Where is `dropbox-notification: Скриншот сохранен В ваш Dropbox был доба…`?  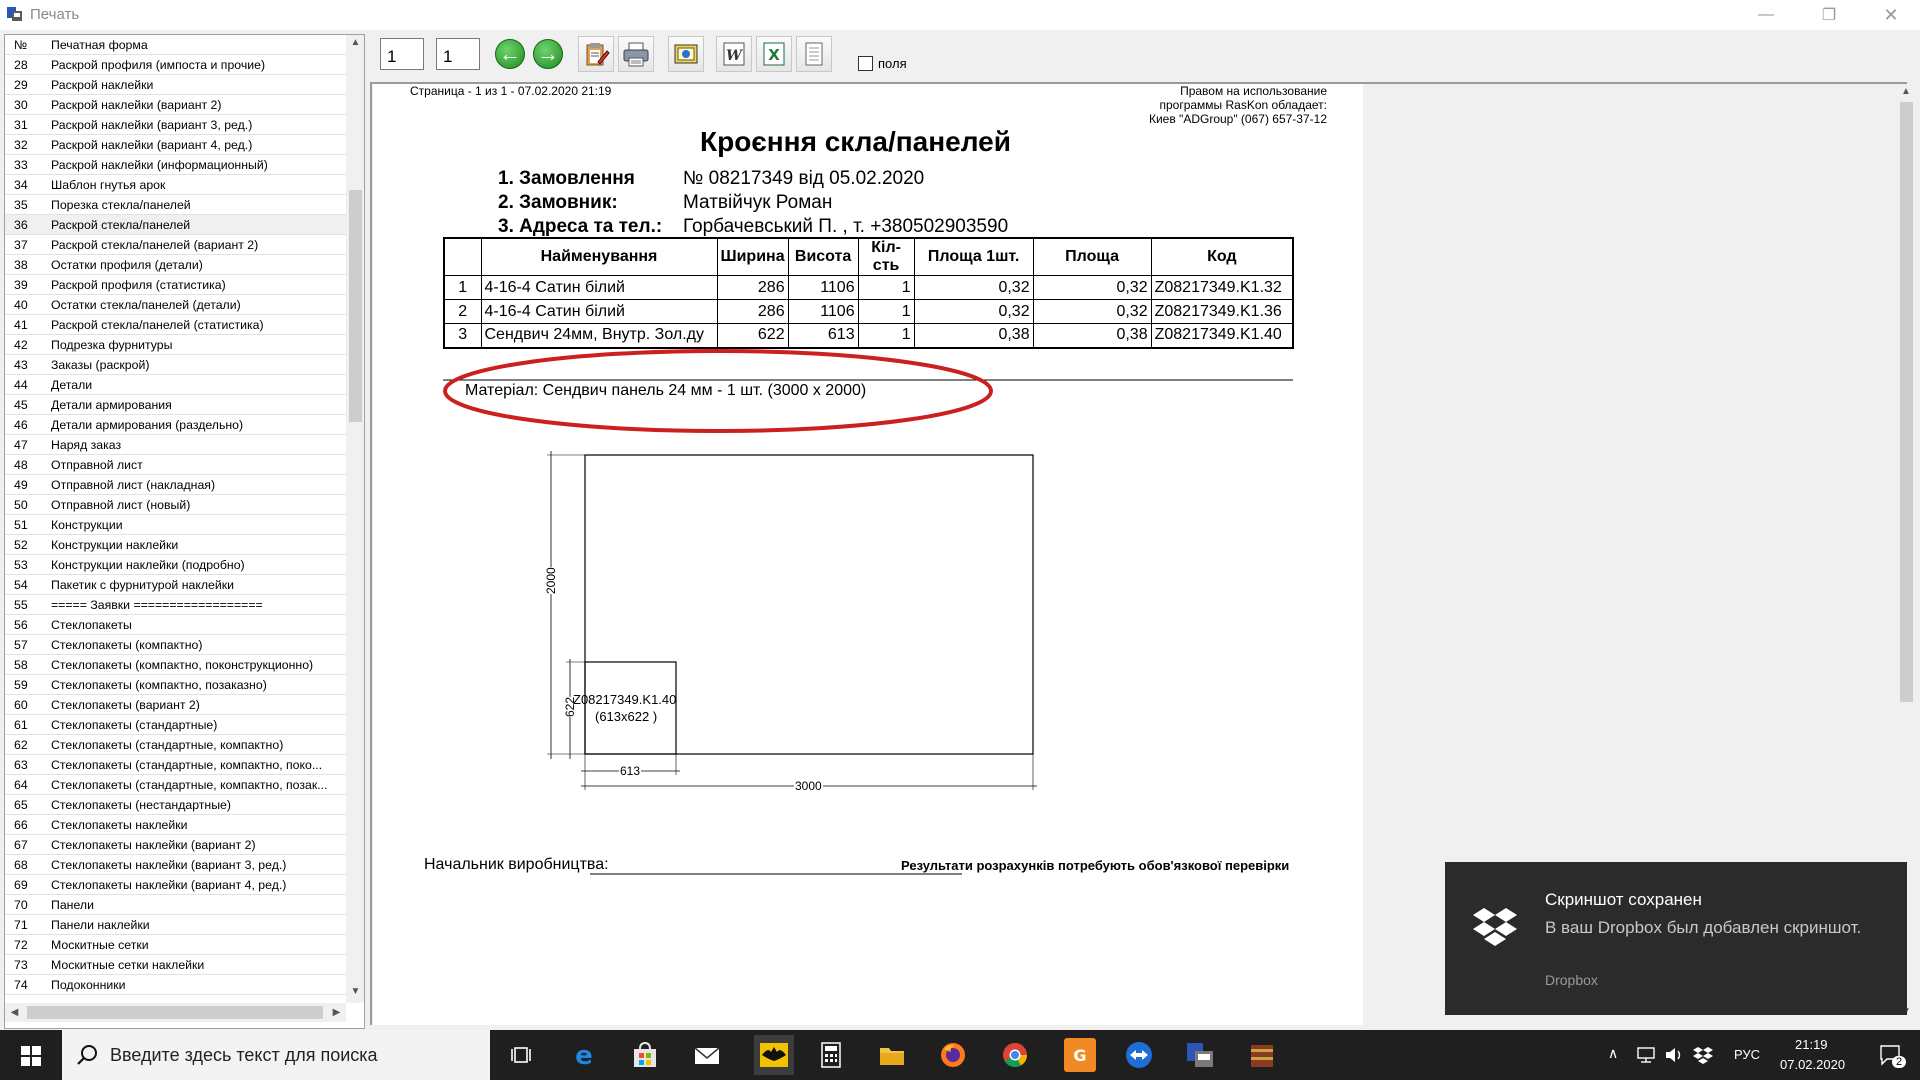 dropbox-notification: Скриншот сохранен В ваш Dropbox был доба… is located at coordinates (1676, 938).